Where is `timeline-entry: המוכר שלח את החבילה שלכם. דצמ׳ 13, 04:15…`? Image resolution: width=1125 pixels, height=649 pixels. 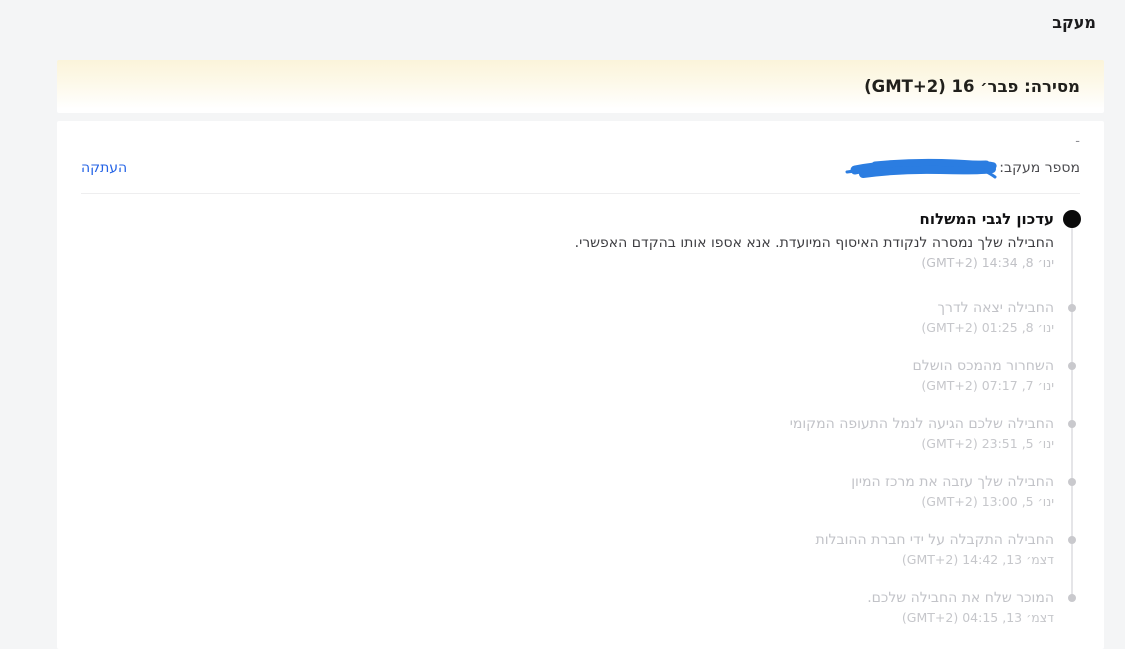 timeline-entry: המוכר שלח את החבילה שלכם. דצמ׳ 13, 04:15… is located at coordinates (580, 608).